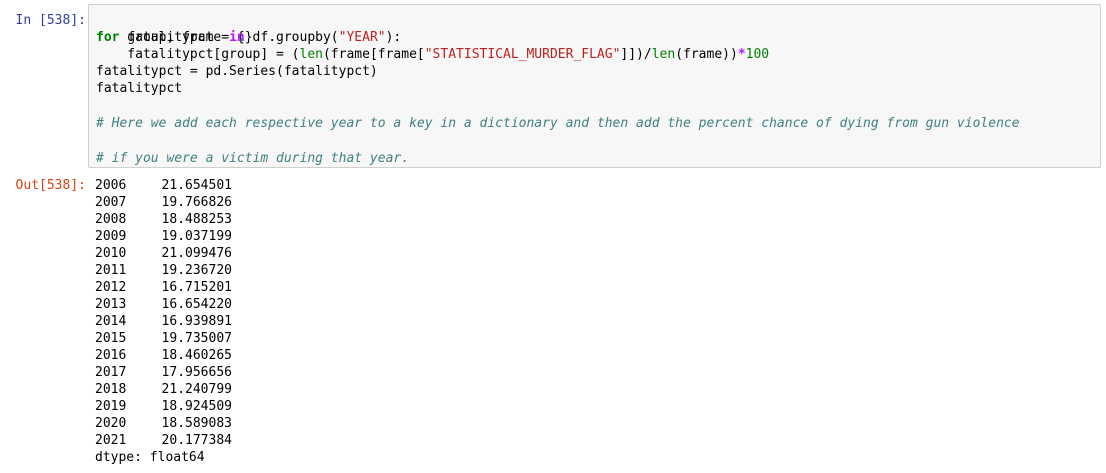  I want to click on code-text: (frame[frame[, so click(373, 54).